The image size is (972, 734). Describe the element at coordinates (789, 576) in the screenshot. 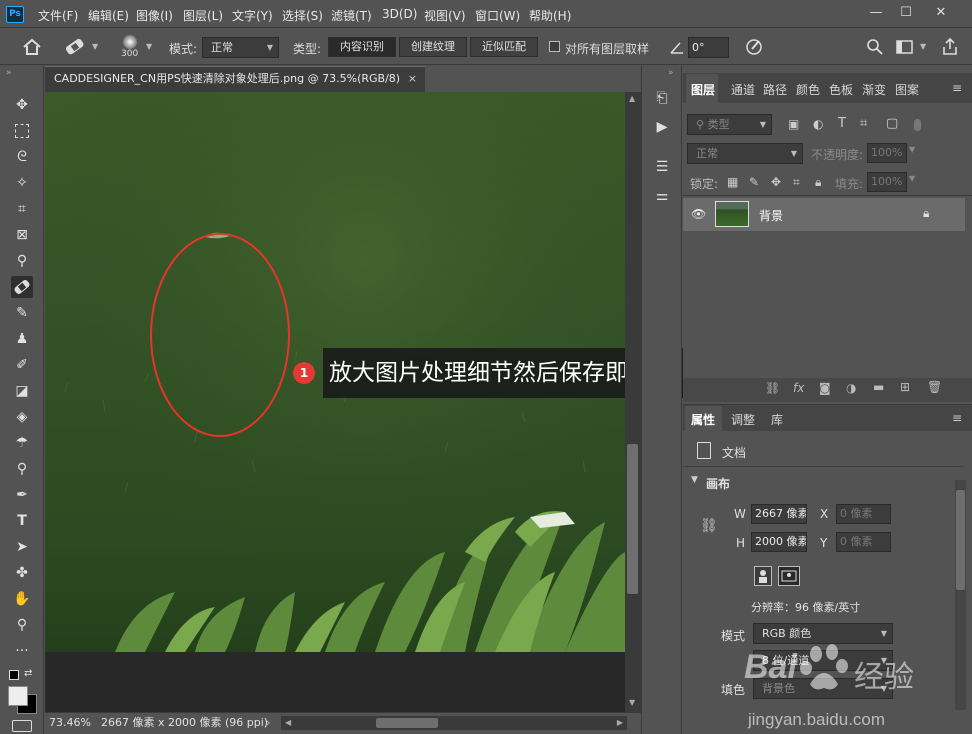

I see `landscape-orientation-icon` at that location.